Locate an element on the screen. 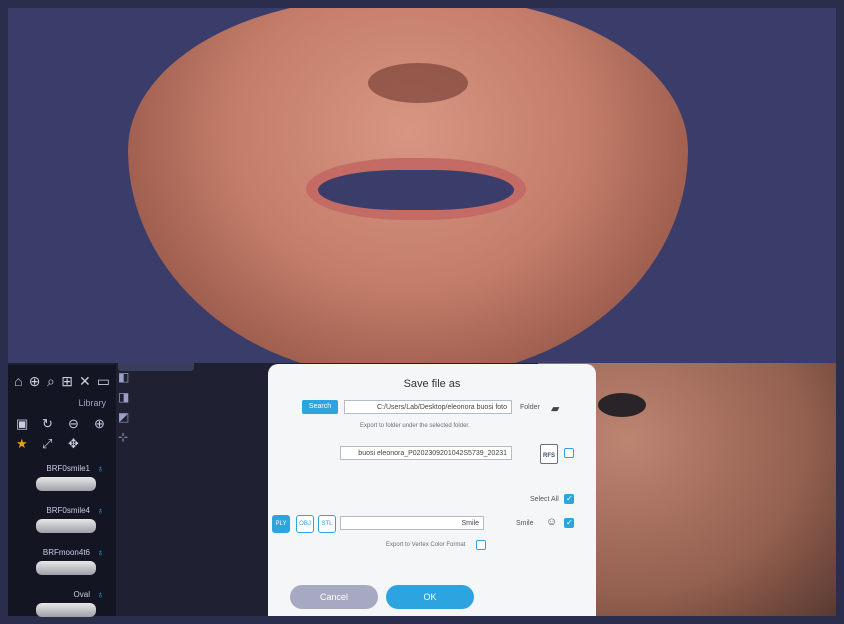 The width and height of the screenshot is (844, 624). library-item: Oval ♁ is located at coordinates (62, 607).